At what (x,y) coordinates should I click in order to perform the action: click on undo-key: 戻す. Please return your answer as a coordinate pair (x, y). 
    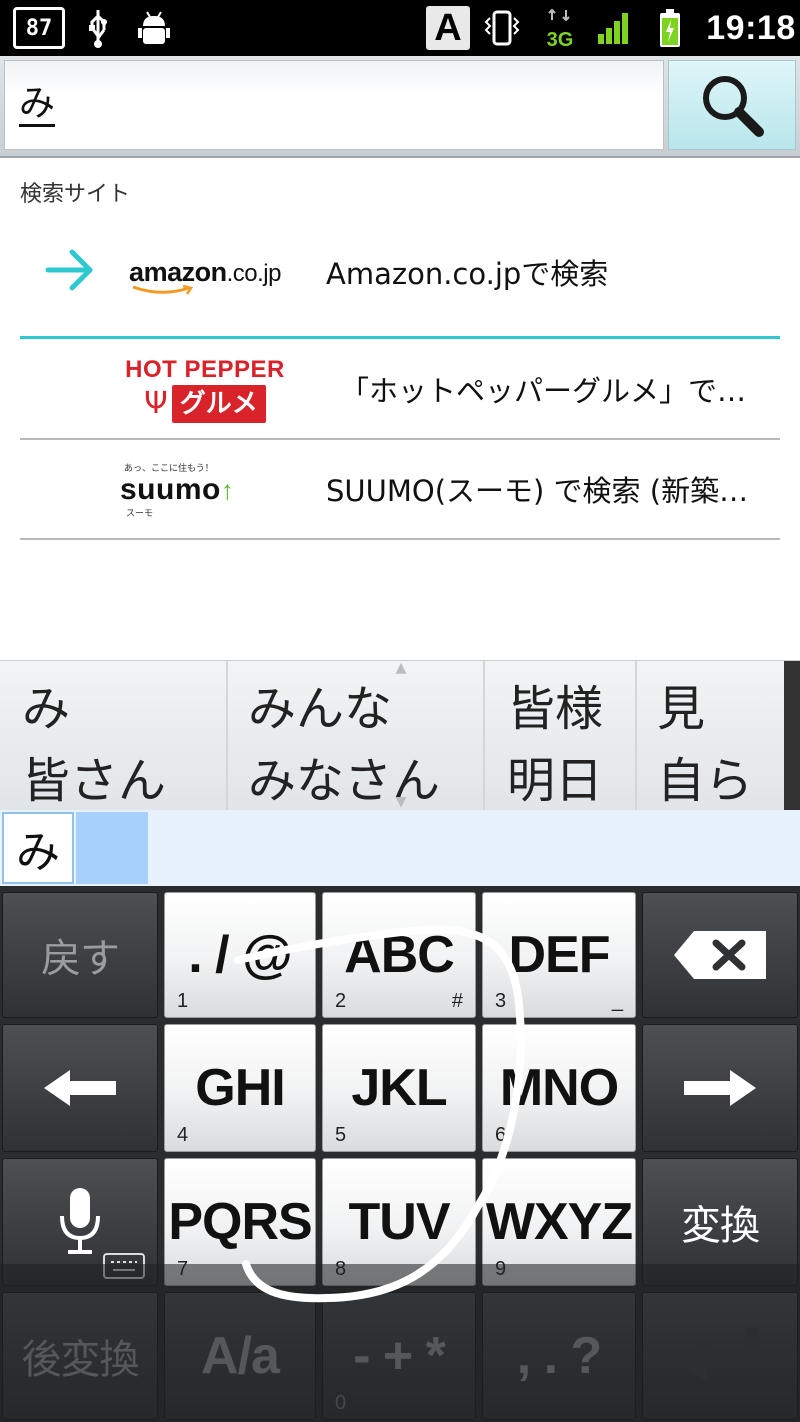
    Looking at the image, I should click on (80, 955).